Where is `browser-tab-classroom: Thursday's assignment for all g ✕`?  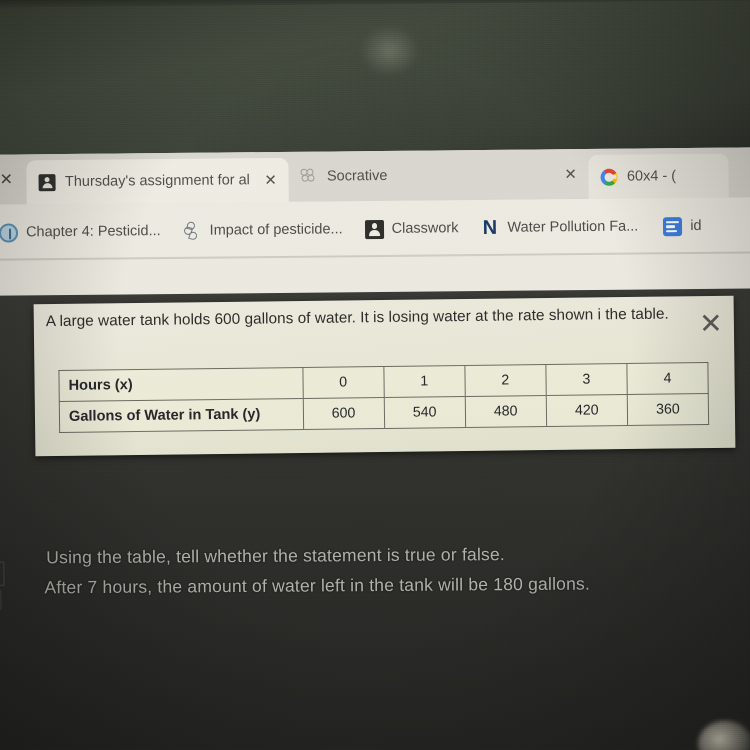
browser-tab-classroom: Thursday's assignment for all g ✕ is located at coordinates (158, 181).